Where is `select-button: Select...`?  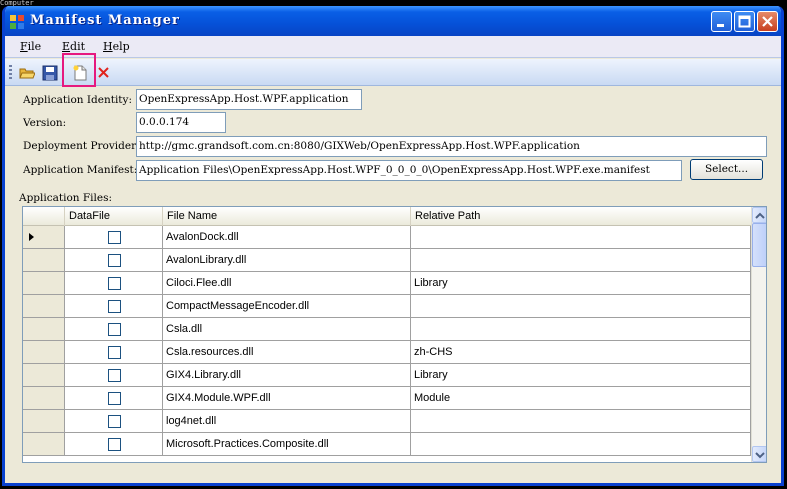 select-button: Select... is located at coordinates (726, 169).